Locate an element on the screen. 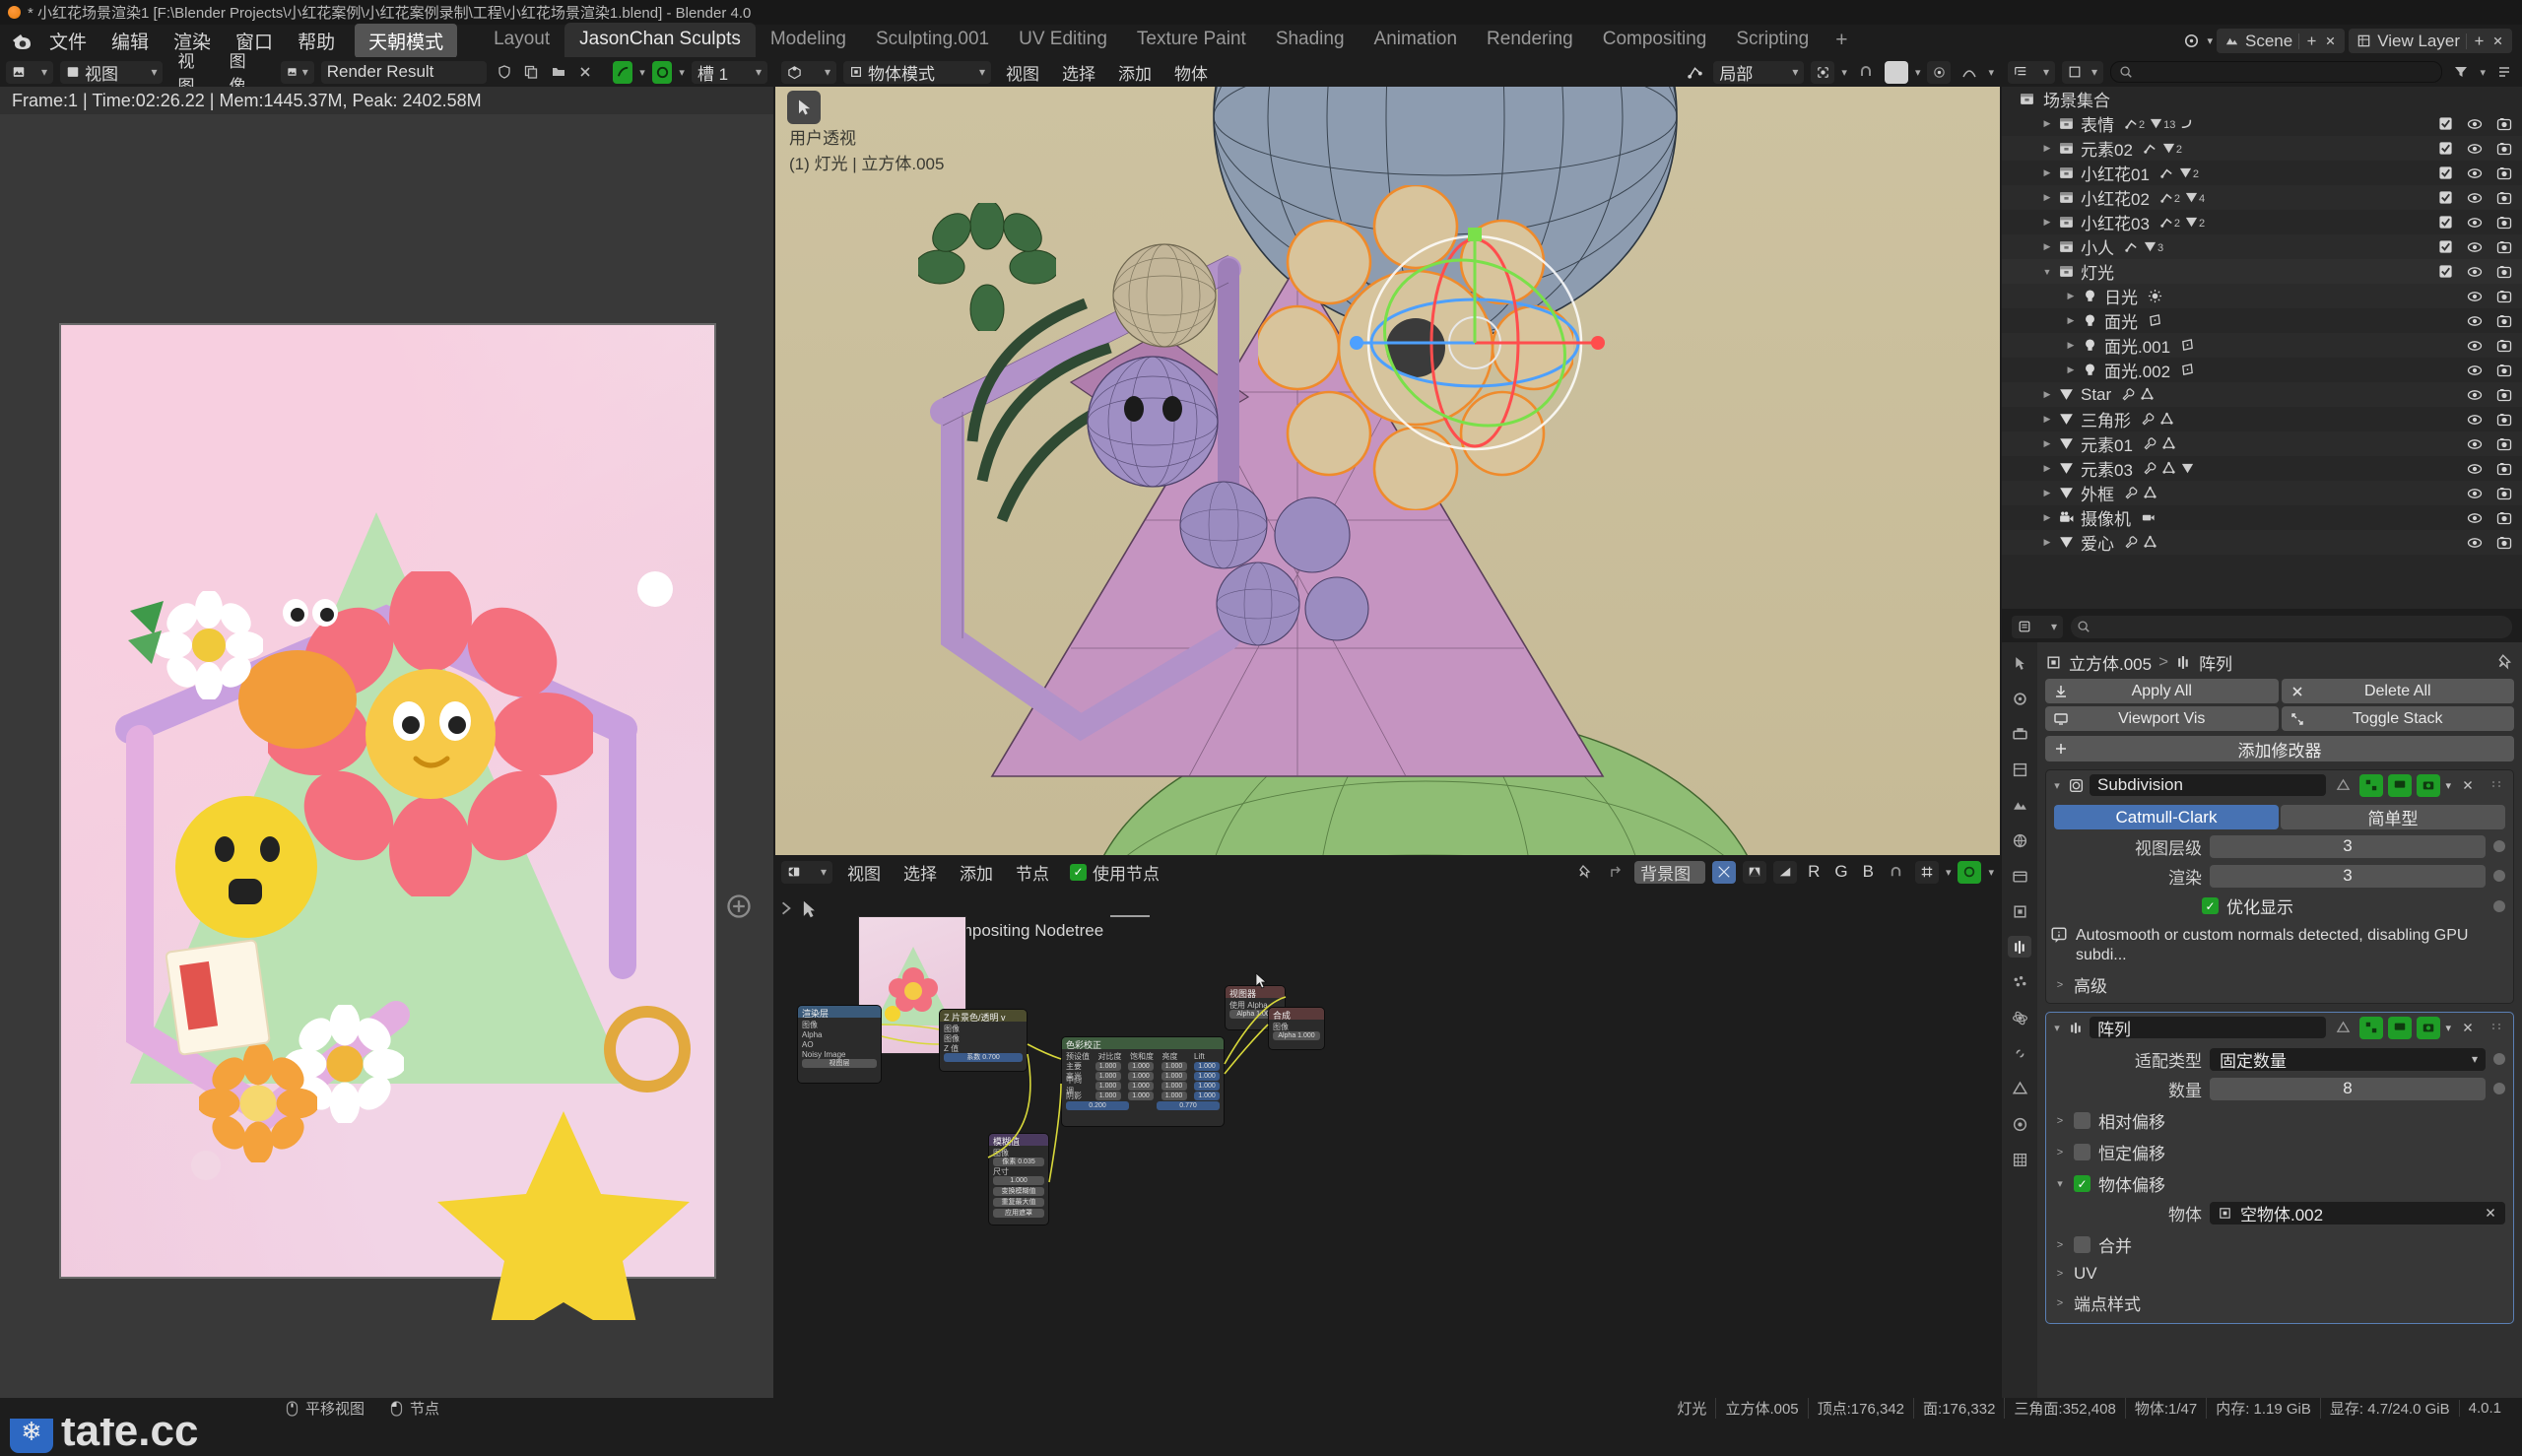  add-workspace-button: + is located at coordinates (1841, 40).